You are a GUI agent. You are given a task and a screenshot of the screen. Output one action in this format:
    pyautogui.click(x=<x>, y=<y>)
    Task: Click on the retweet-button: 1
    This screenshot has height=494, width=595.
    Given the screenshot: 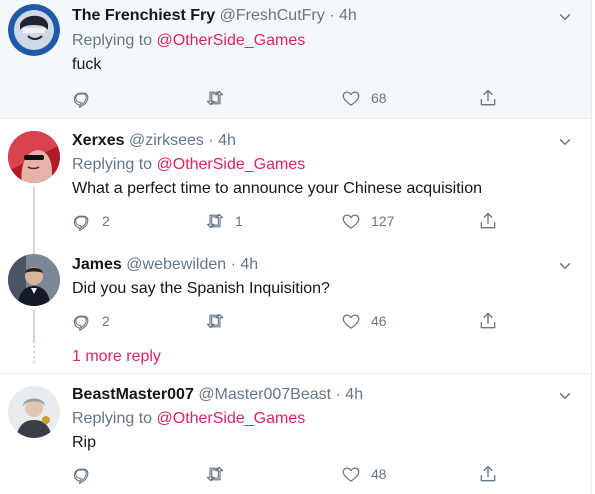 What is the action you would take?
    pyautogui.click(x=224, y=221)
    